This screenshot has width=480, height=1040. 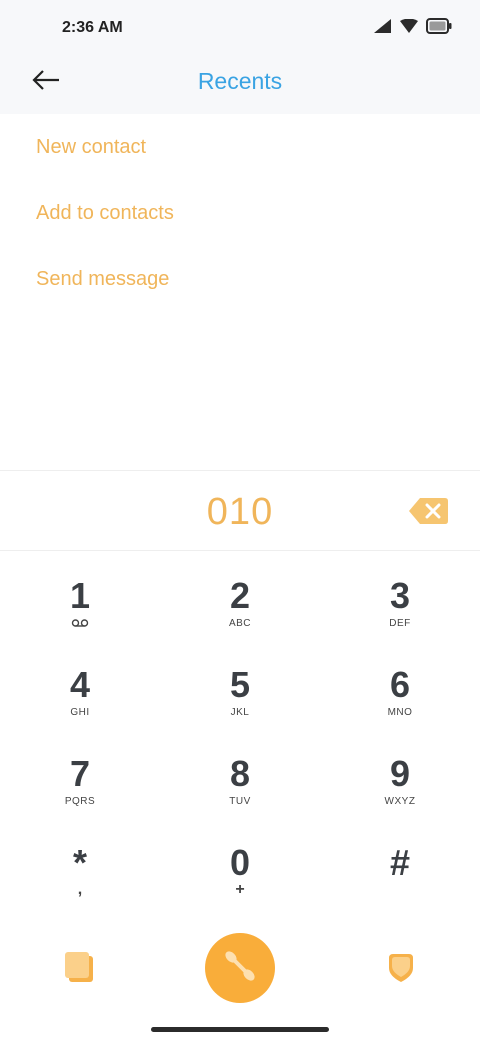 I want to click on key-letters: ABC, so click(x=240, y=623).